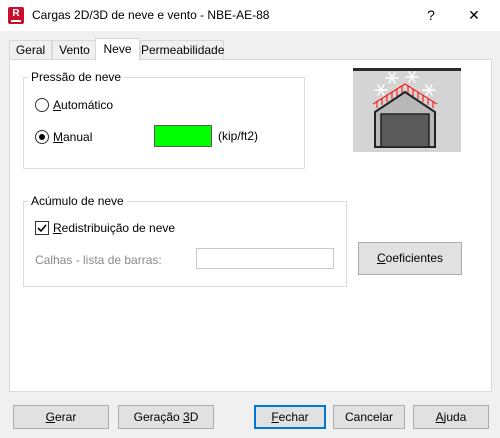  What do you see at coordinates (42, 137) in the screenshot?
I see `manual-radio` at bounding box center [42, 137].